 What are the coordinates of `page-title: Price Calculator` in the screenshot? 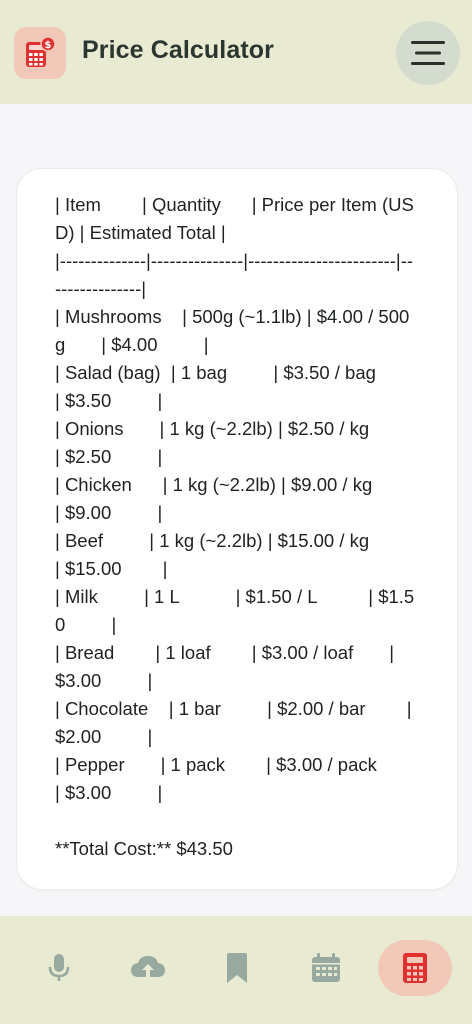 It's located at (178, 50).